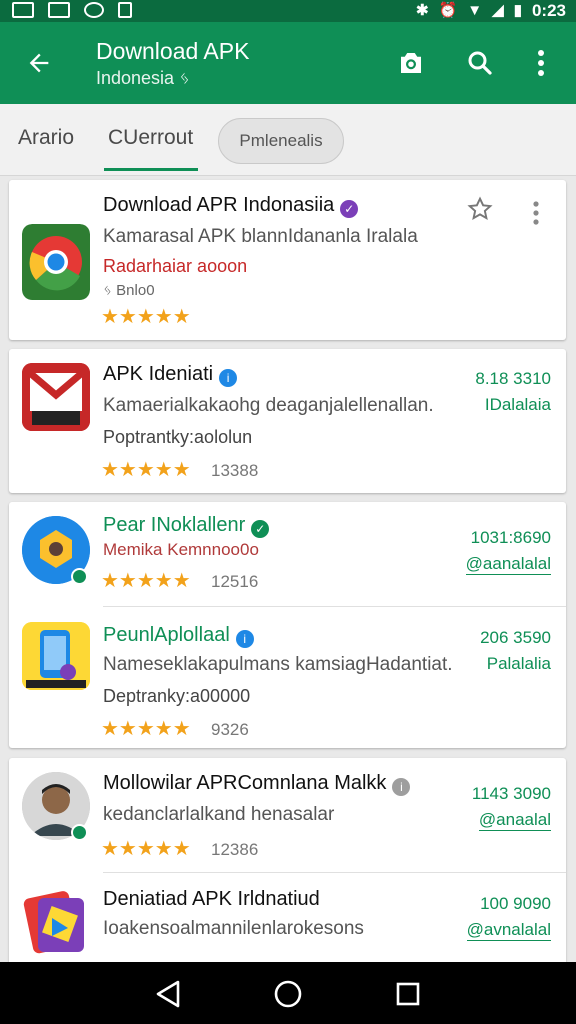  Describe the element at coordinates (448, 10) in the screenshot. I see `alarm-icon: ⏰` at that location.